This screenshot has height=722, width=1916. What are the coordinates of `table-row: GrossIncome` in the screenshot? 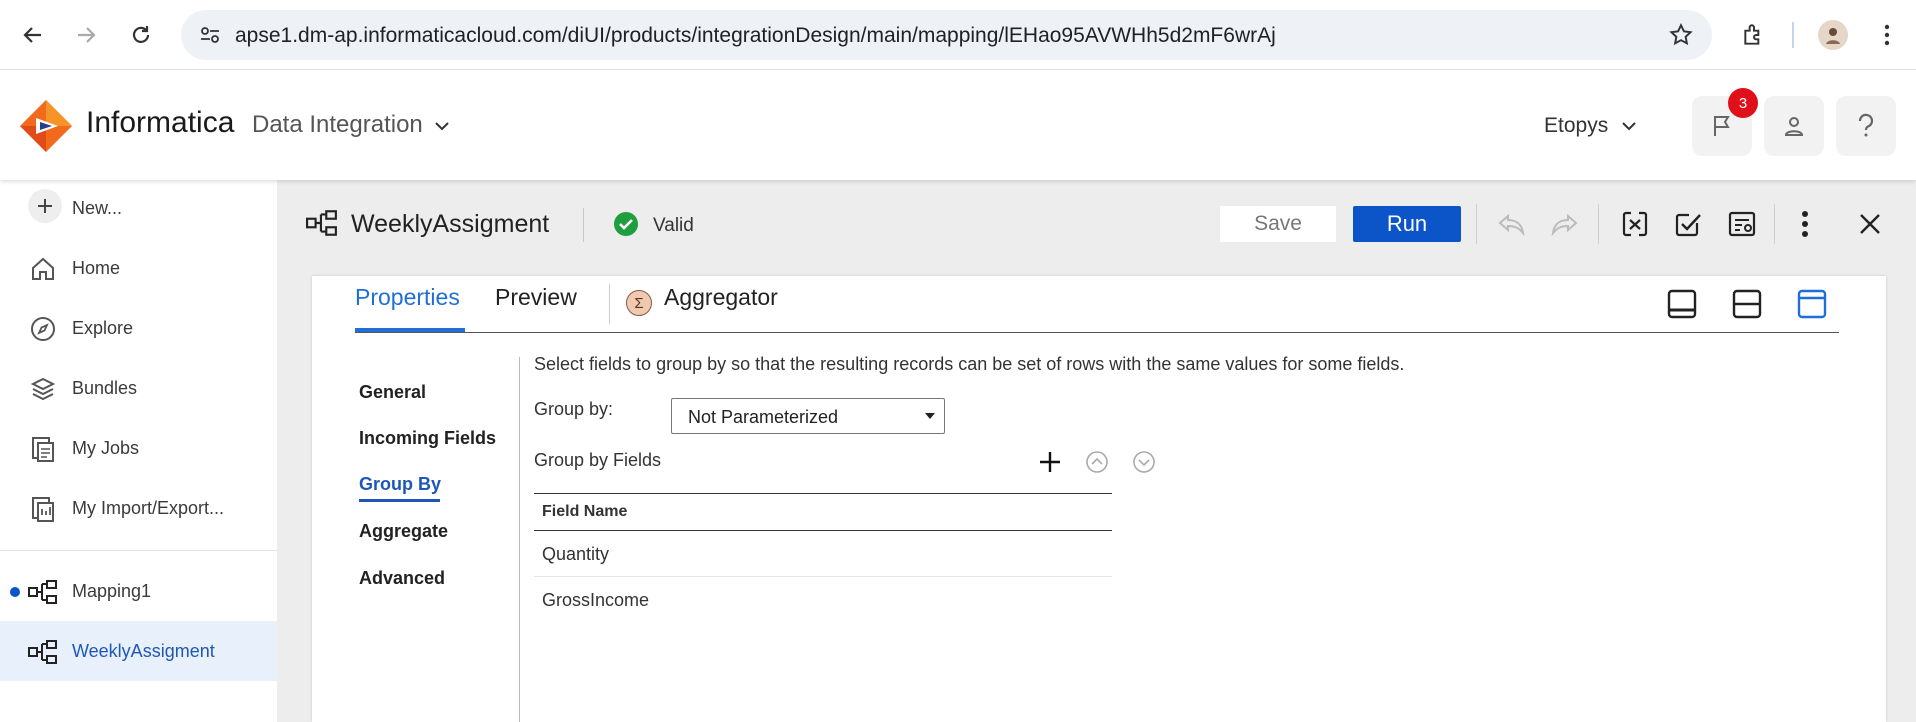 It's located at (823, 600).